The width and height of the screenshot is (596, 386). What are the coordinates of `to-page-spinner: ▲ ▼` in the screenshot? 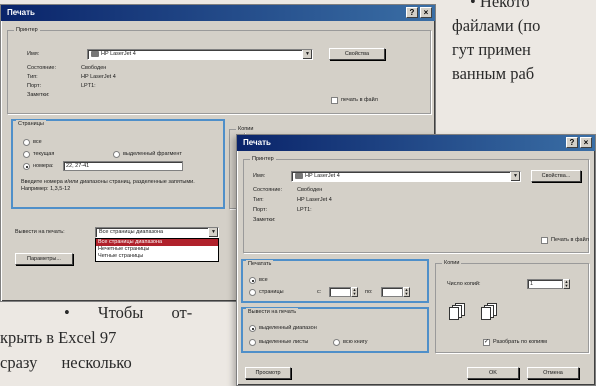 It's located at (406, 292).